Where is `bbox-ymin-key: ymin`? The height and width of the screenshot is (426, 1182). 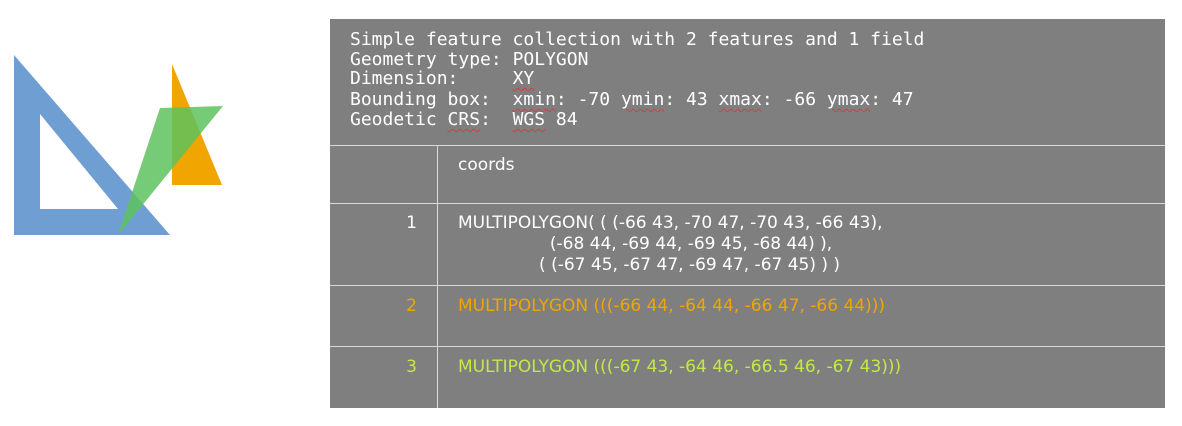
bbox-ymin-key: ymin is located at coordinates (642, 99).